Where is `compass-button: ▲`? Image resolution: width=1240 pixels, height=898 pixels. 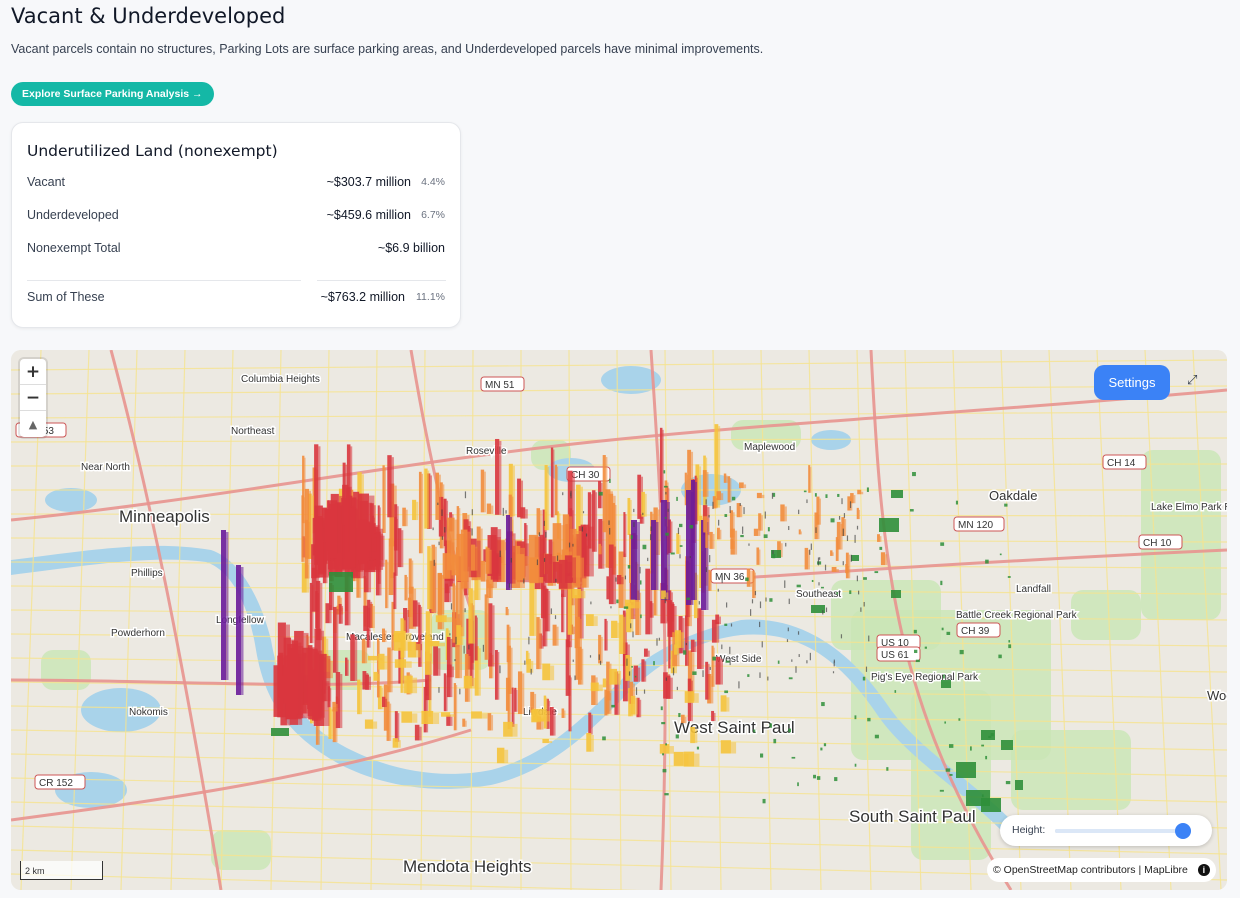 compass-button: ▲ is located at coordinates (33, 424).